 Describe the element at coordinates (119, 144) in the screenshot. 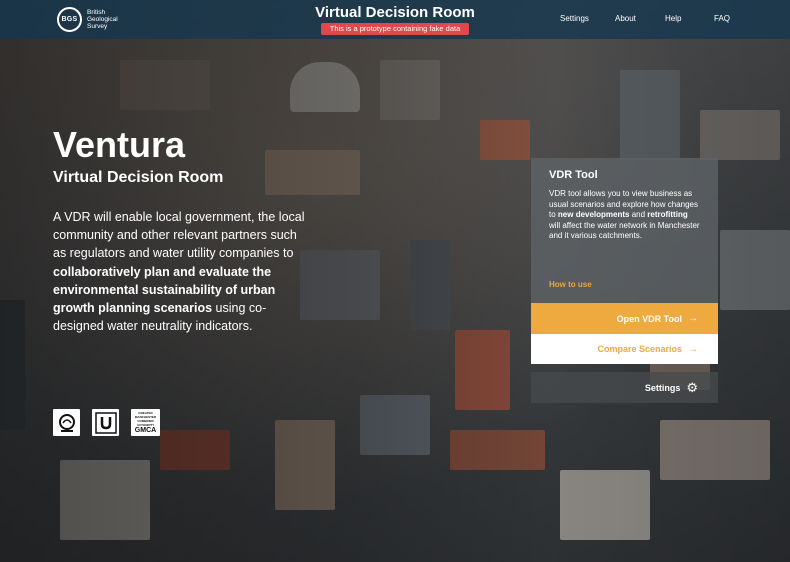

I see `hero-title: Ventura` at that location.